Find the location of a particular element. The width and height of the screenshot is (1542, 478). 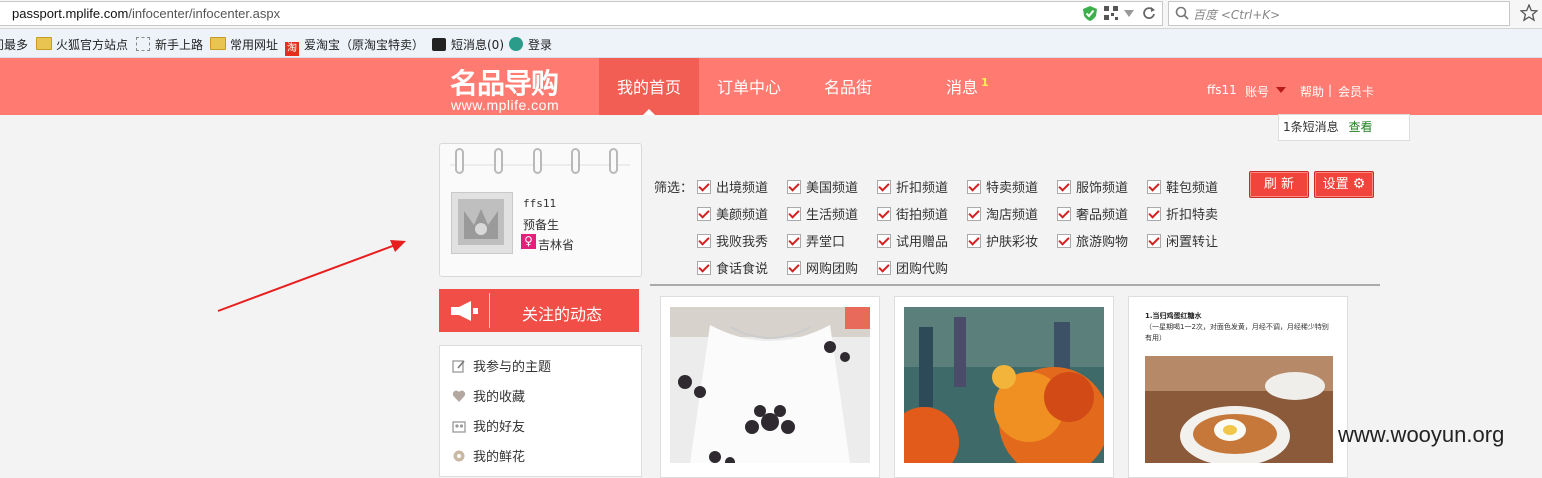

filter-checkbox: 食话食说 is located at coordinates (732, 267).